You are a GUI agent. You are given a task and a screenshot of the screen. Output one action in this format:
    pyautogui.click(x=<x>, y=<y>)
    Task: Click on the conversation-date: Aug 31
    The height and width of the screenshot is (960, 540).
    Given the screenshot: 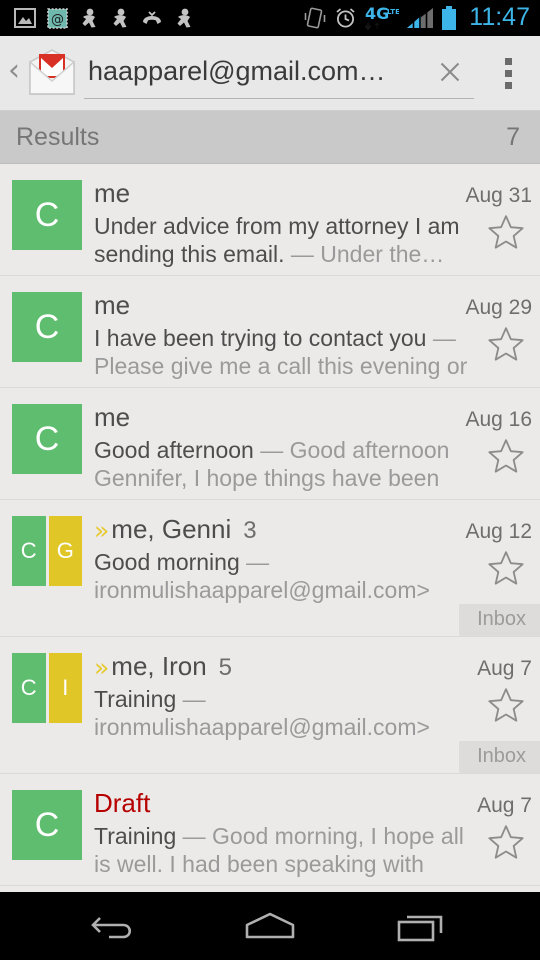 What is the action you would take?
    pyautogui.click(x=498, y=195)
    